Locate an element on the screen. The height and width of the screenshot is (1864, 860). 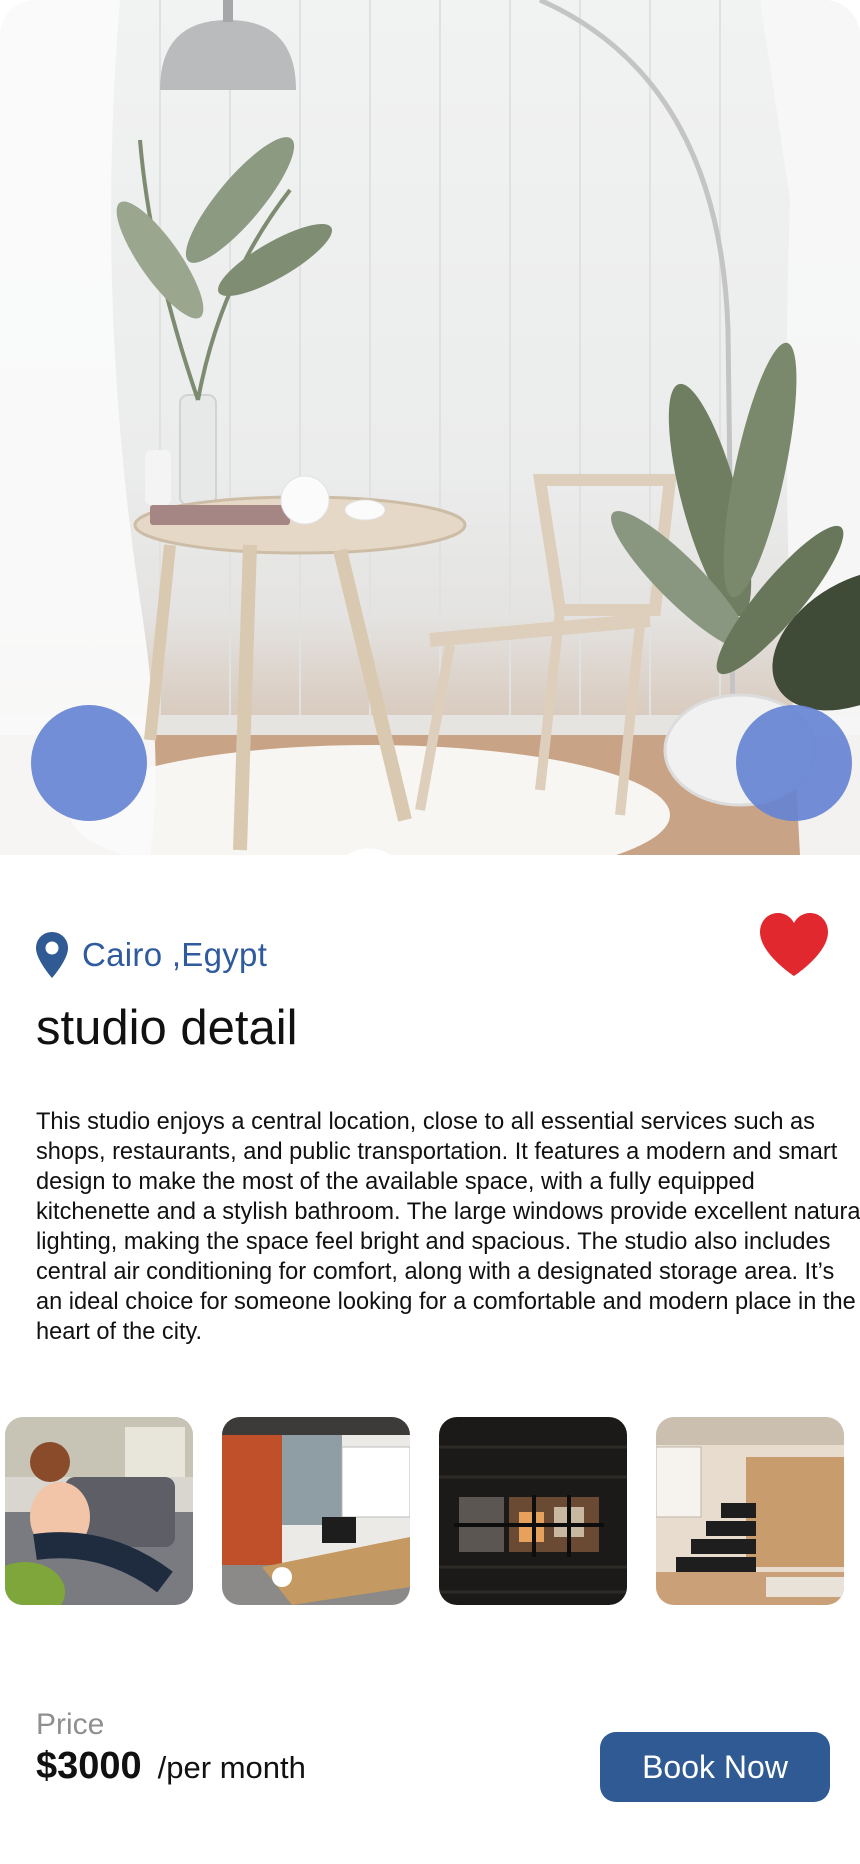
dark-brick-interior-photo is located at coordinates (533, 1511).